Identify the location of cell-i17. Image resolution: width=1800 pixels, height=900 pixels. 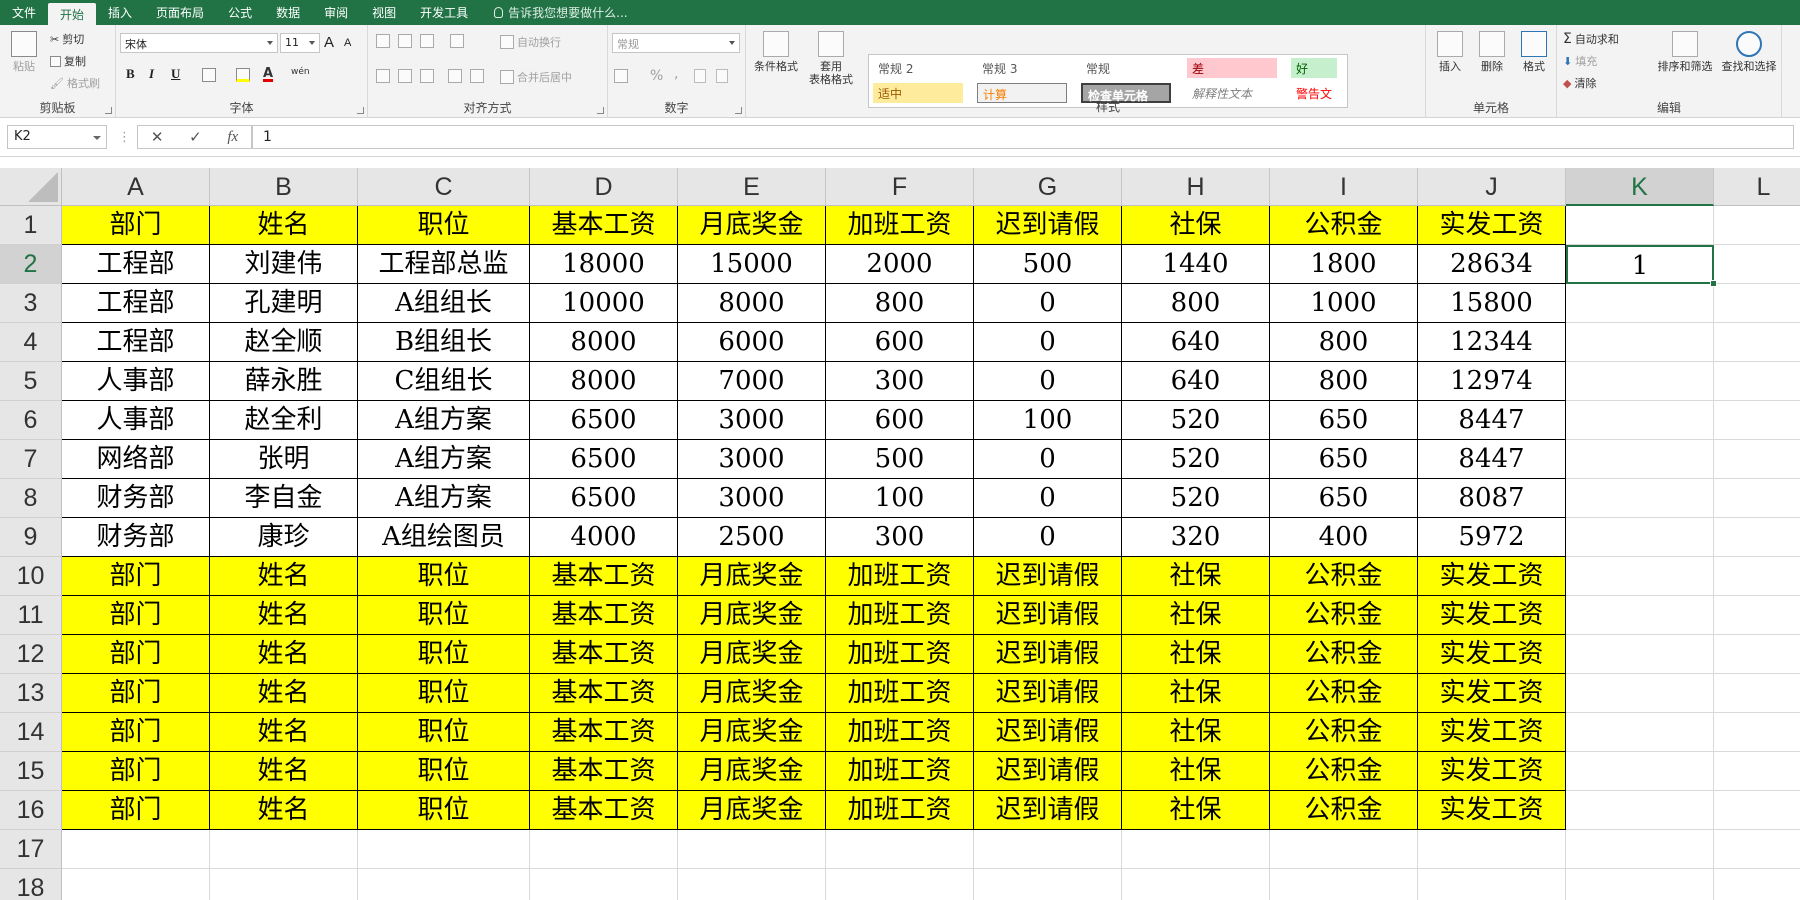
(1344, 849).